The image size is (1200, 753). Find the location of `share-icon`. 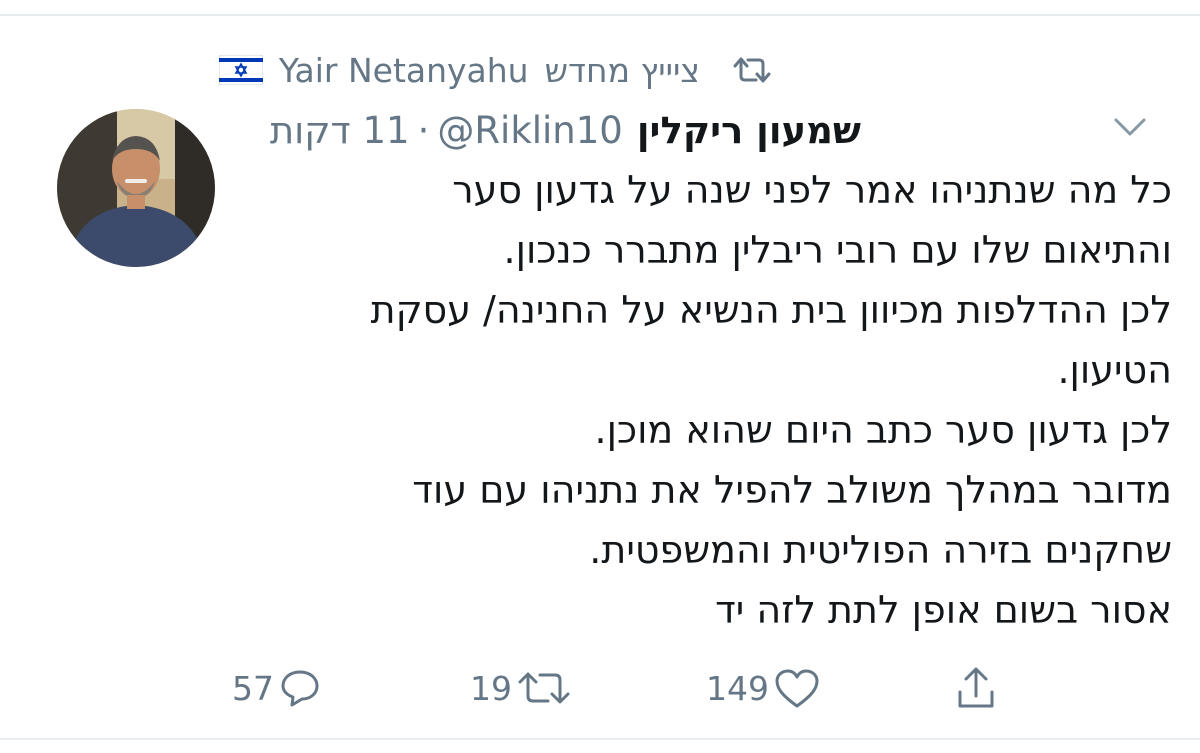

share-icon is located at coordinates (976, 687).